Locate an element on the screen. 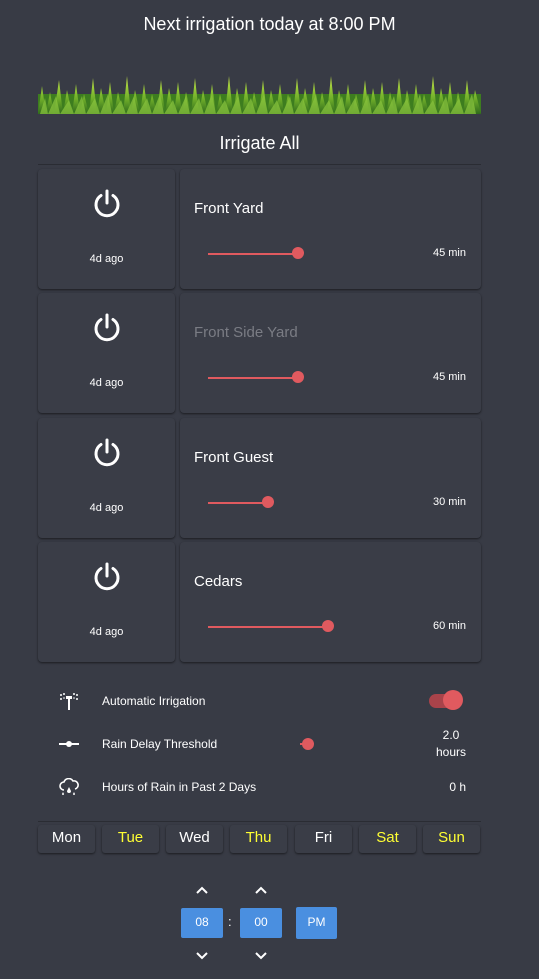 Image resolution: width=539 pixels, height=979 pixels. zone-card: Front Guest 30 min is located at coordinates (330, 478).